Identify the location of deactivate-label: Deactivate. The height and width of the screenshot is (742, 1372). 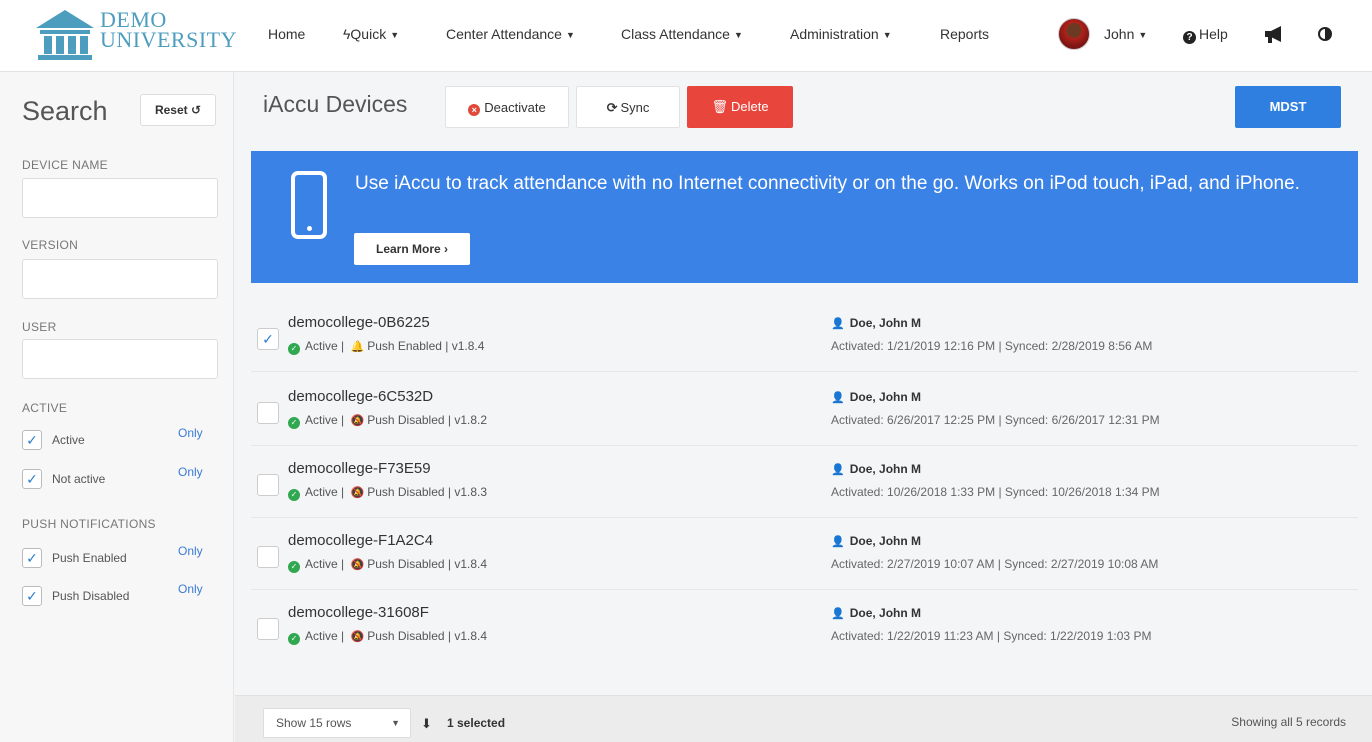
(515, 107).